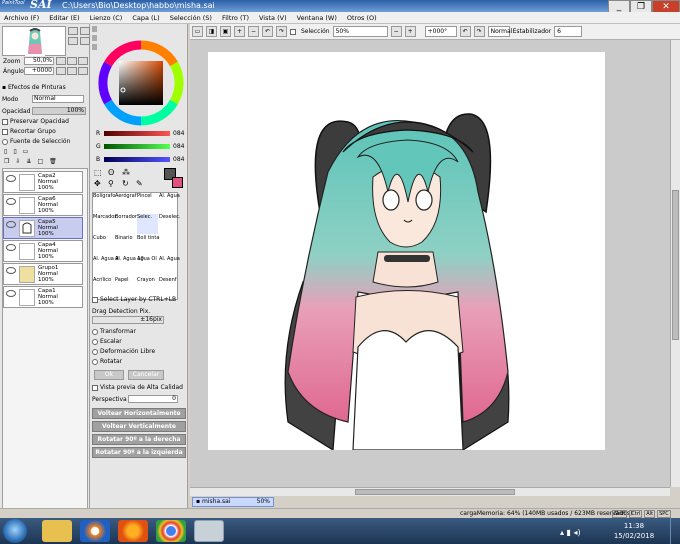 This screenshot has width=680, height=544. Describe the element at coordinates (129, 266) in the screenshot. I see `brush-slot: Al. Agua 10` at that location.